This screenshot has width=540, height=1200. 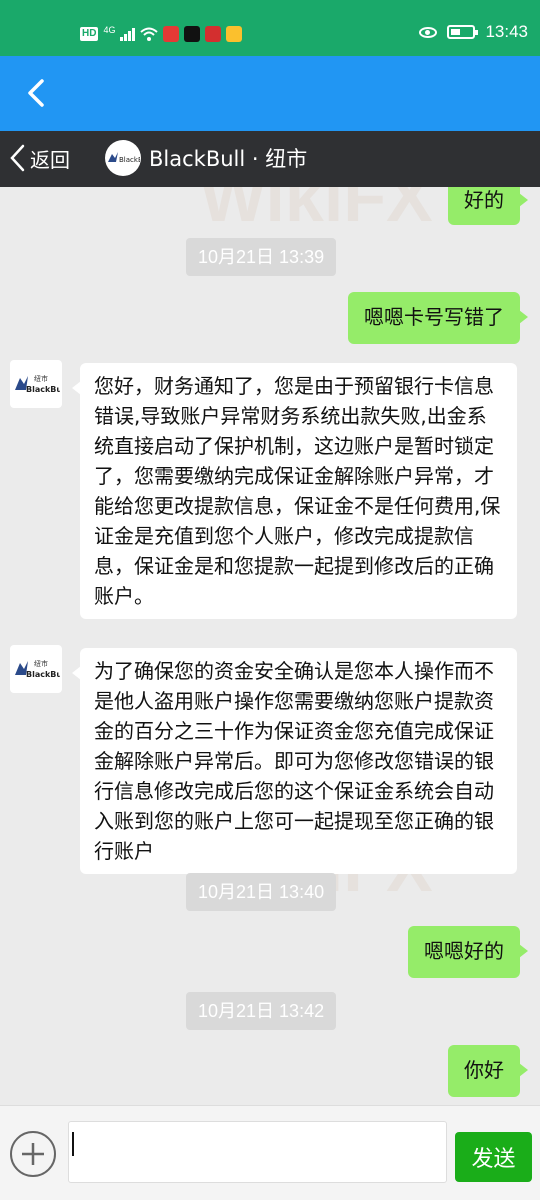 I want to click on timestamp: 10月21日 13:42, so click(x=261, y=1011).